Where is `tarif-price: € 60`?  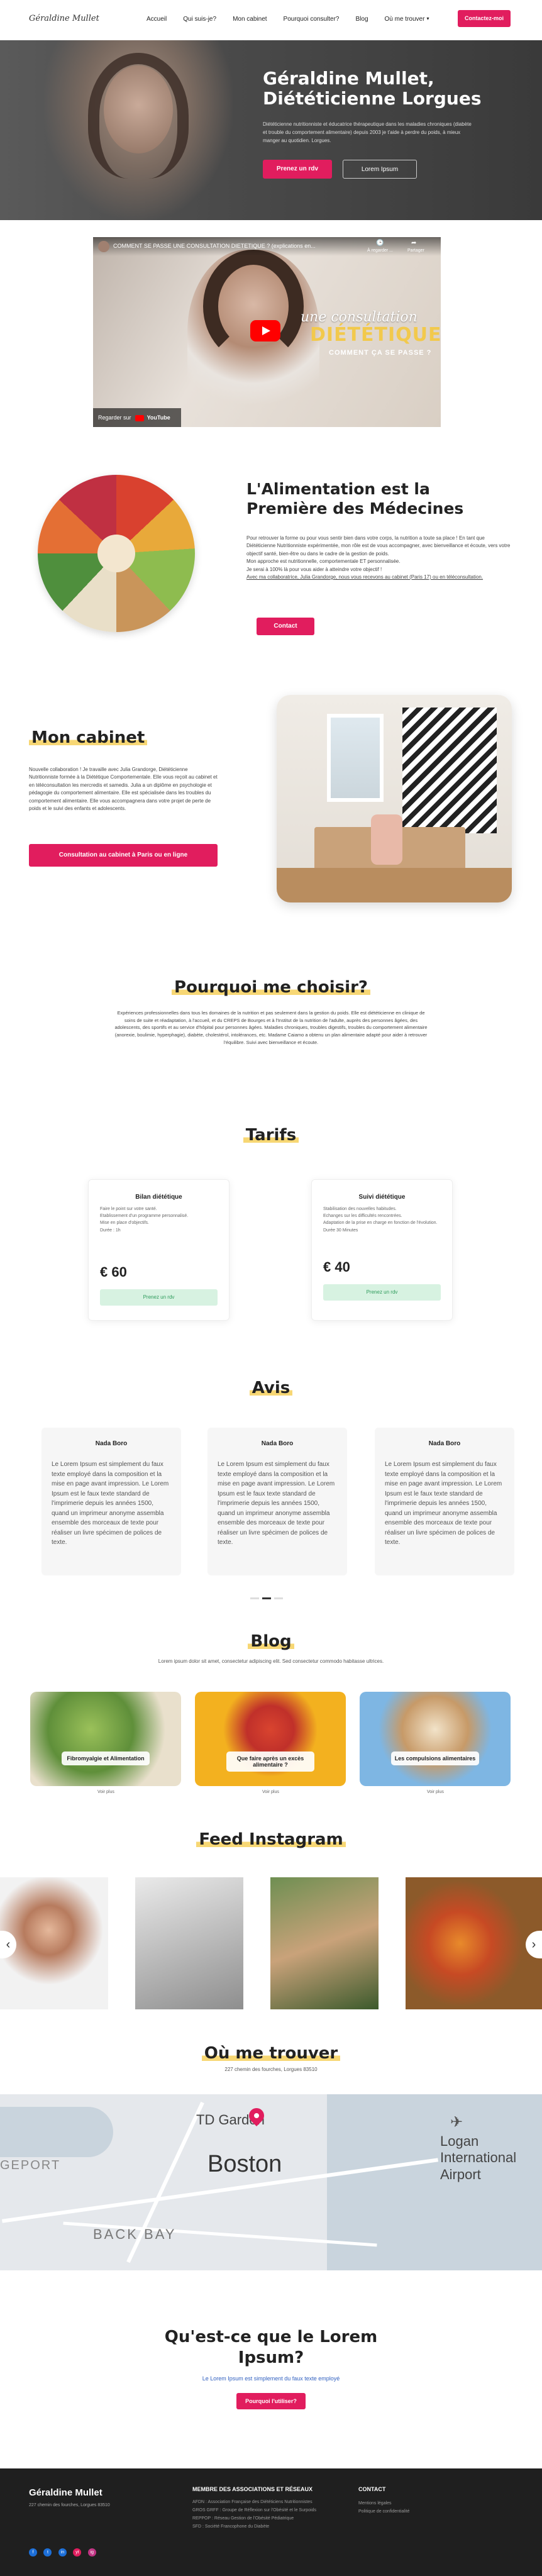 tarif-price: € 60 is located at coordinates (113, 1271).